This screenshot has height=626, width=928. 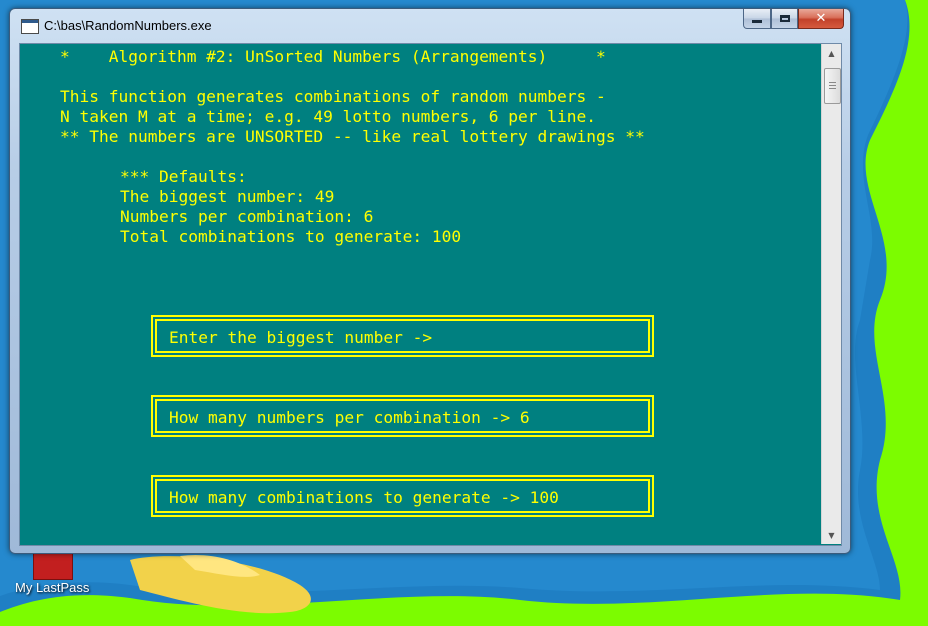 I want to click on biggest-number-prompt: Enter the biggest number ->, so click(x=300, y=338).